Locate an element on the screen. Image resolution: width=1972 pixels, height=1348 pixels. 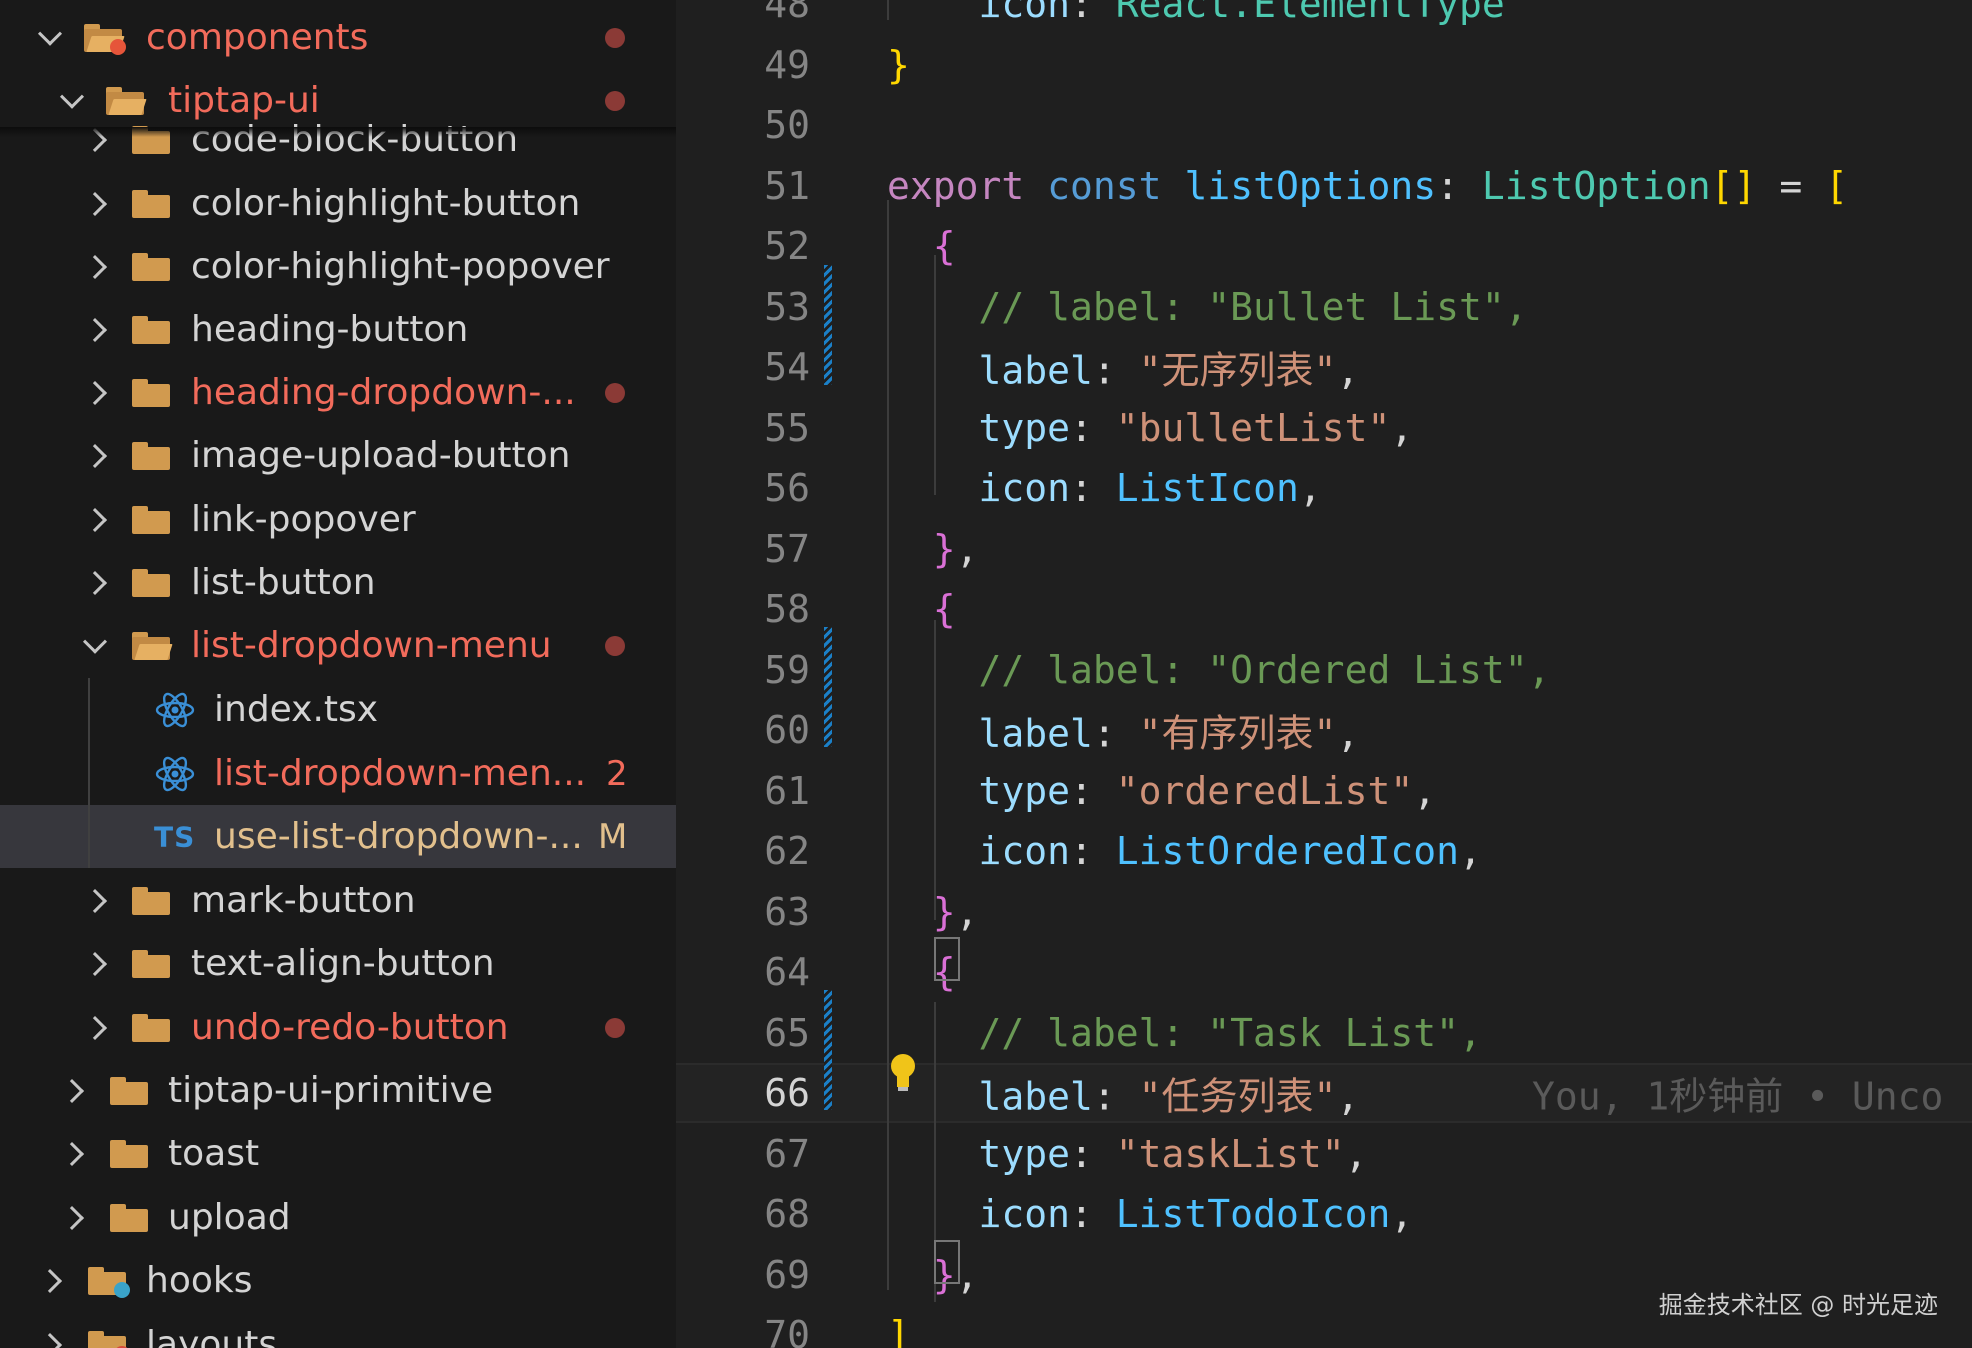
problem-count-badge: 2 is located at coordinates (617, 773).